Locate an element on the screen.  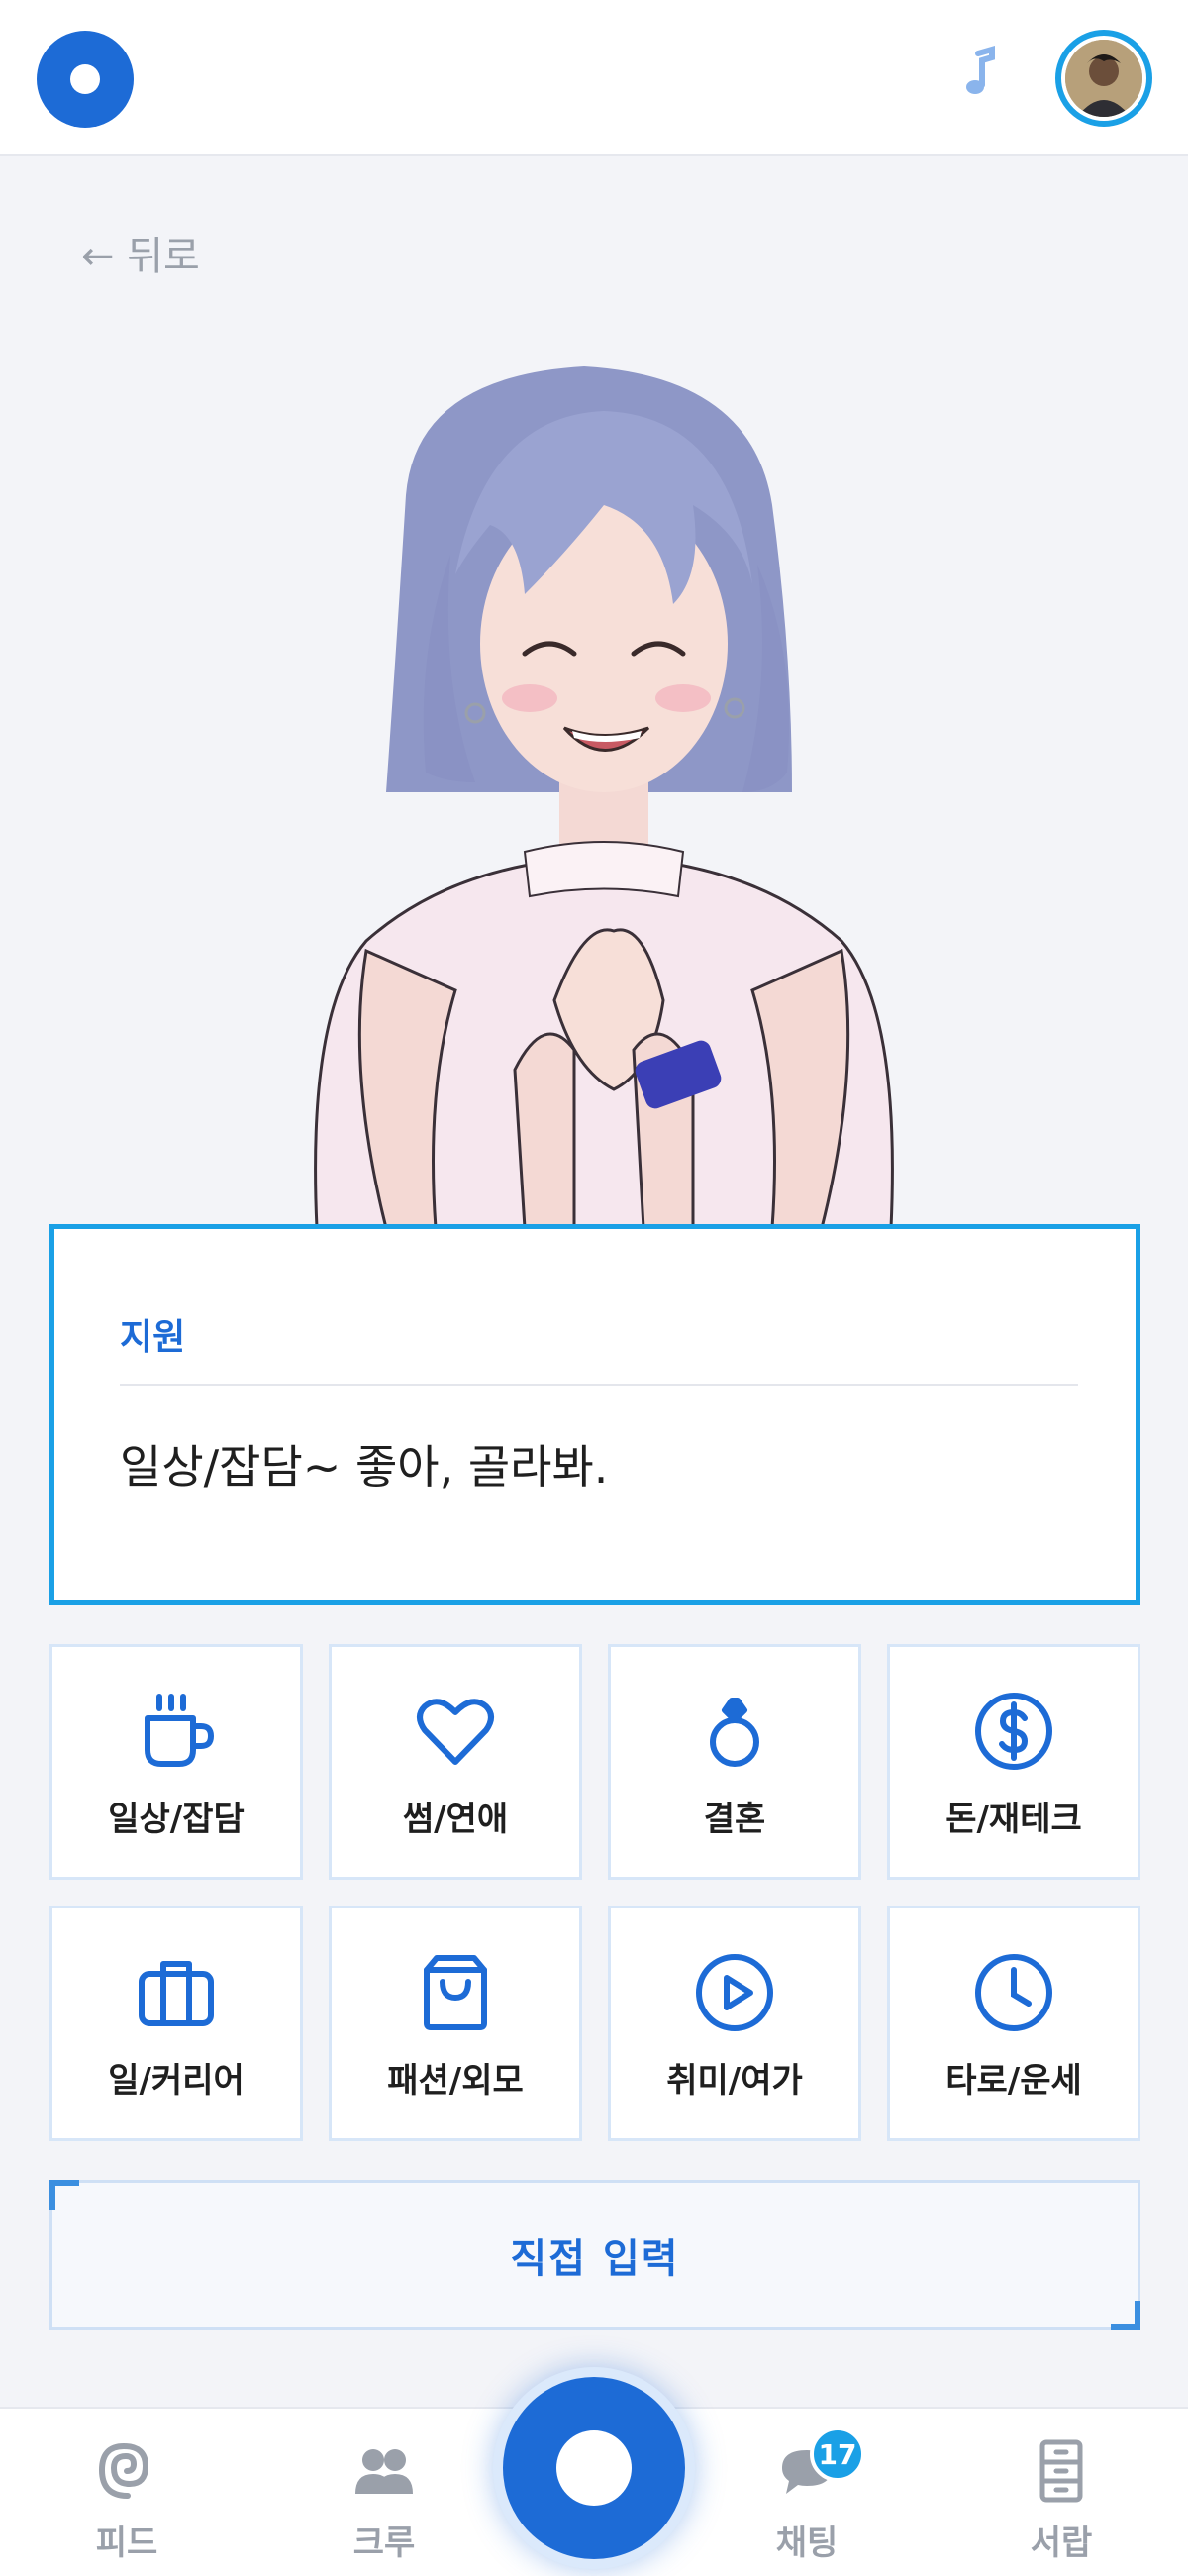
category-label: 패션/외모 is located at coordinates (455, 2081).